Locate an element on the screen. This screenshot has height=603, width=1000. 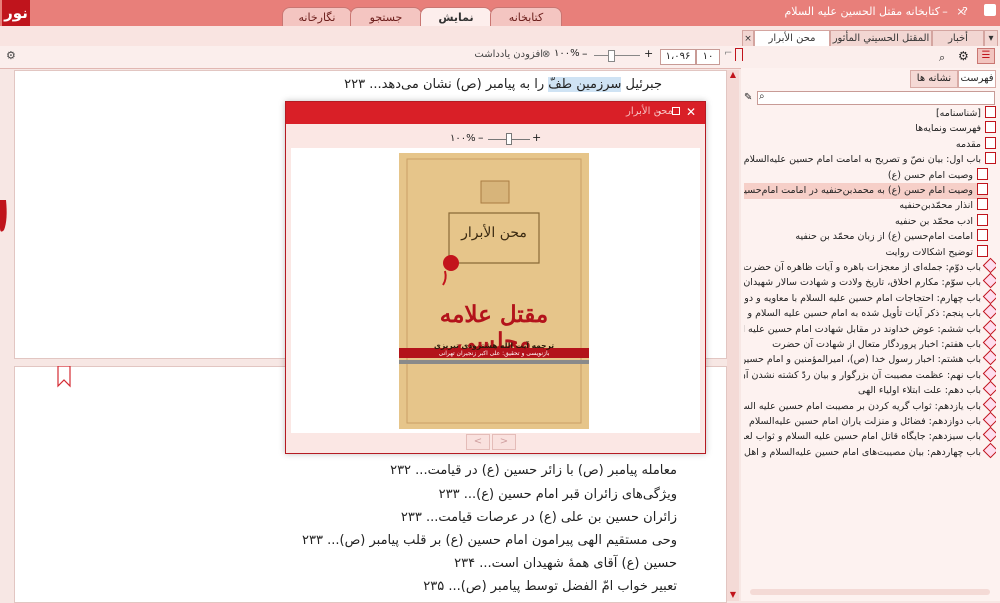
close-doc-tab-icon: × is located at coordinates (748, 38).